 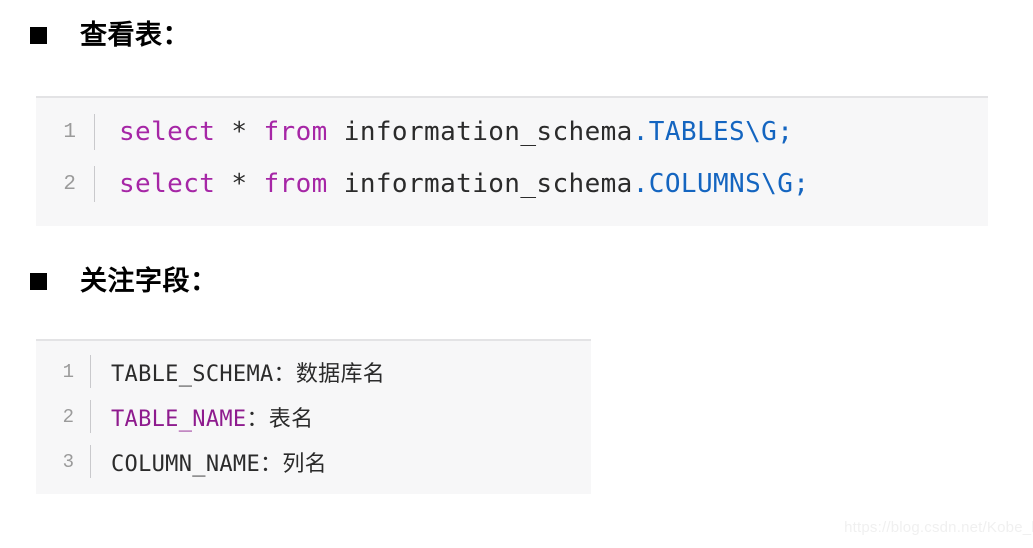 I want to click on section-heading-key-fields: 关注字段：, so click(x=124, y=281).